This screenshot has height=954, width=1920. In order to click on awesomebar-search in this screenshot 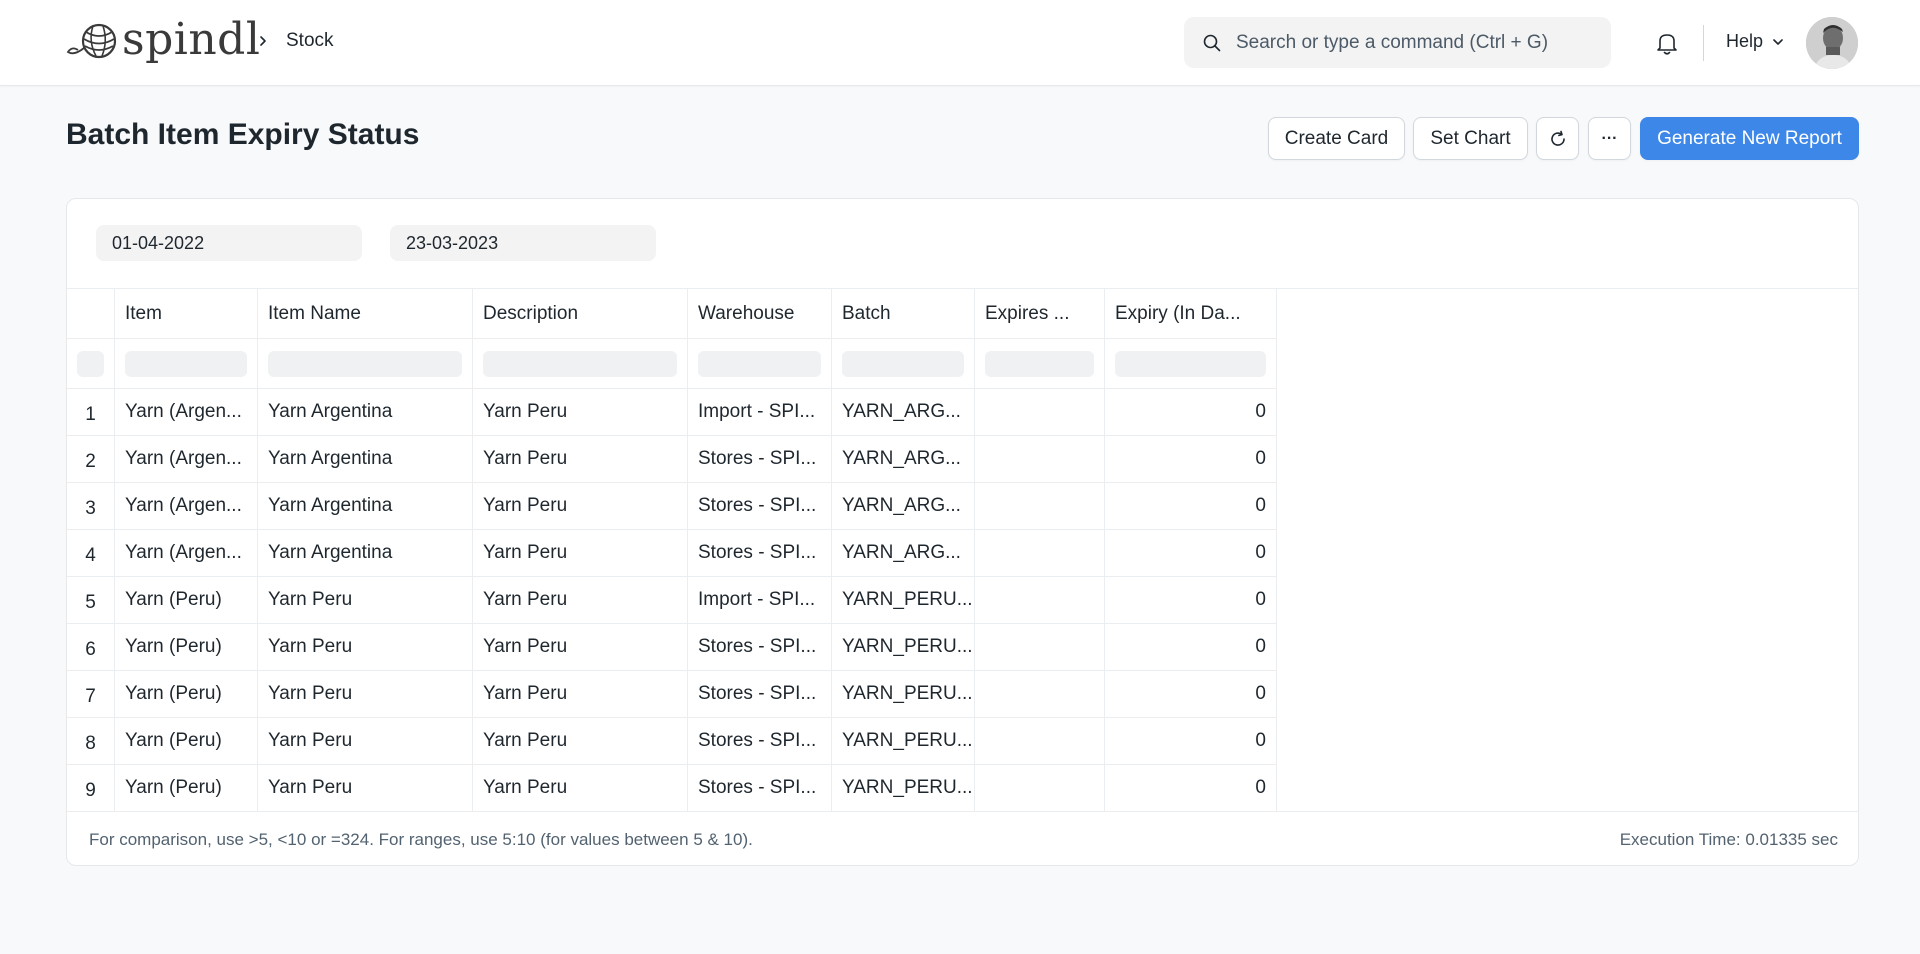, I will do `click(1397, 42)`.